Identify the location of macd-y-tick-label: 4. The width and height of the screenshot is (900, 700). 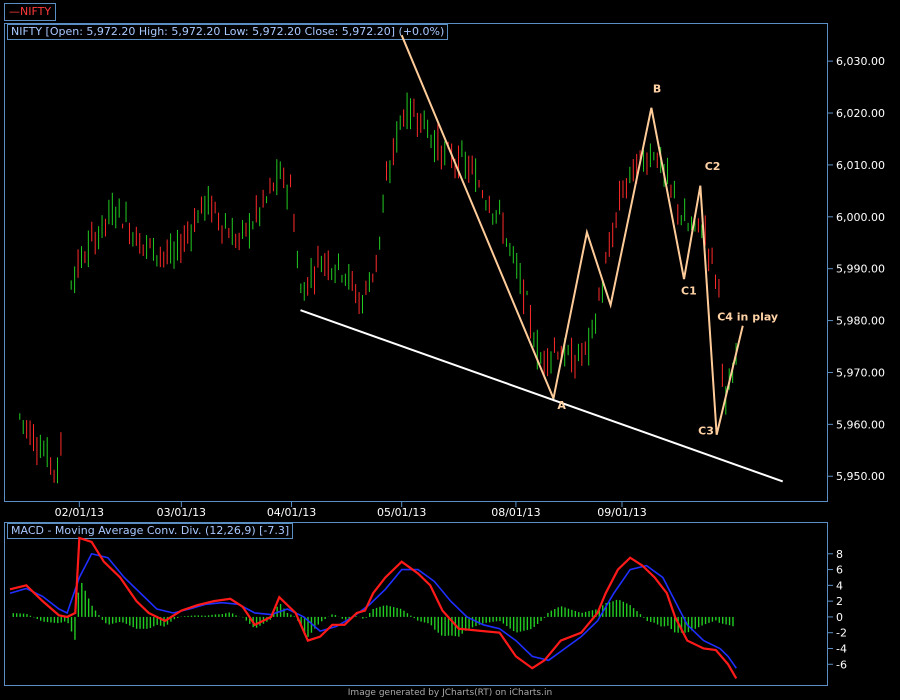
(839, 585).